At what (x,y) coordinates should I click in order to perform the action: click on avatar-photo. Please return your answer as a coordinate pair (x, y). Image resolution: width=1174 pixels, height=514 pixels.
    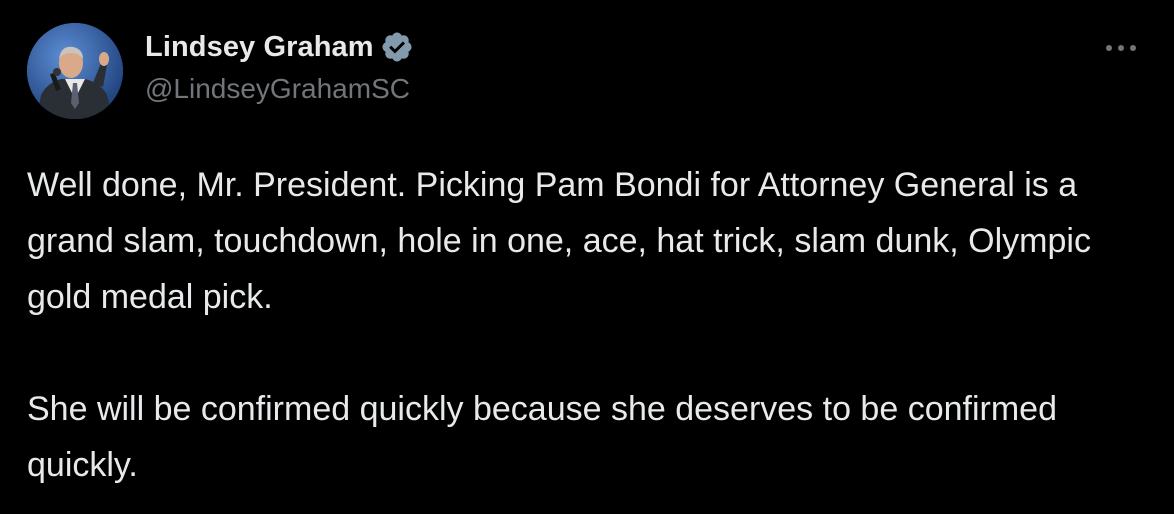
    Looking at the image, I should click on (75, 71).